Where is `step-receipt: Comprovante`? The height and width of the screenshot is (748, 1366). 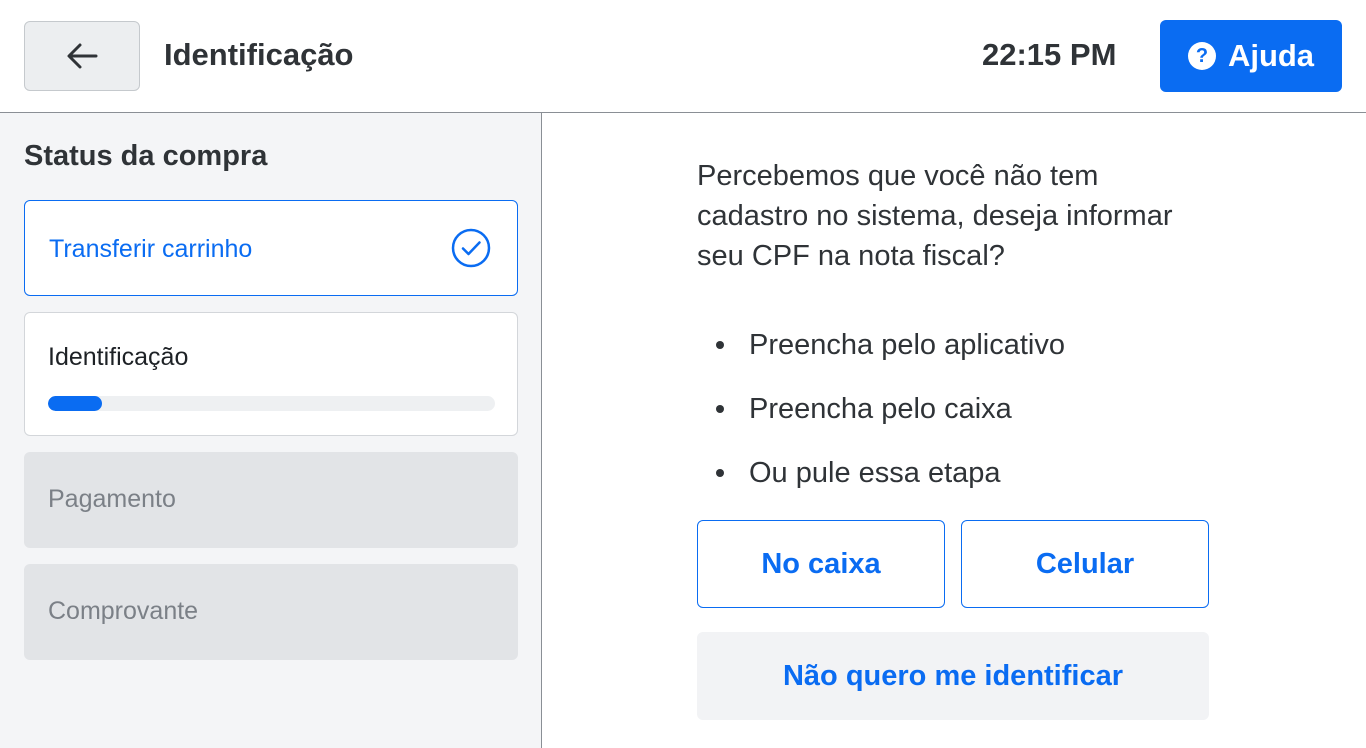
step-receipt: Comprovante is located at coordinates (271, 612).